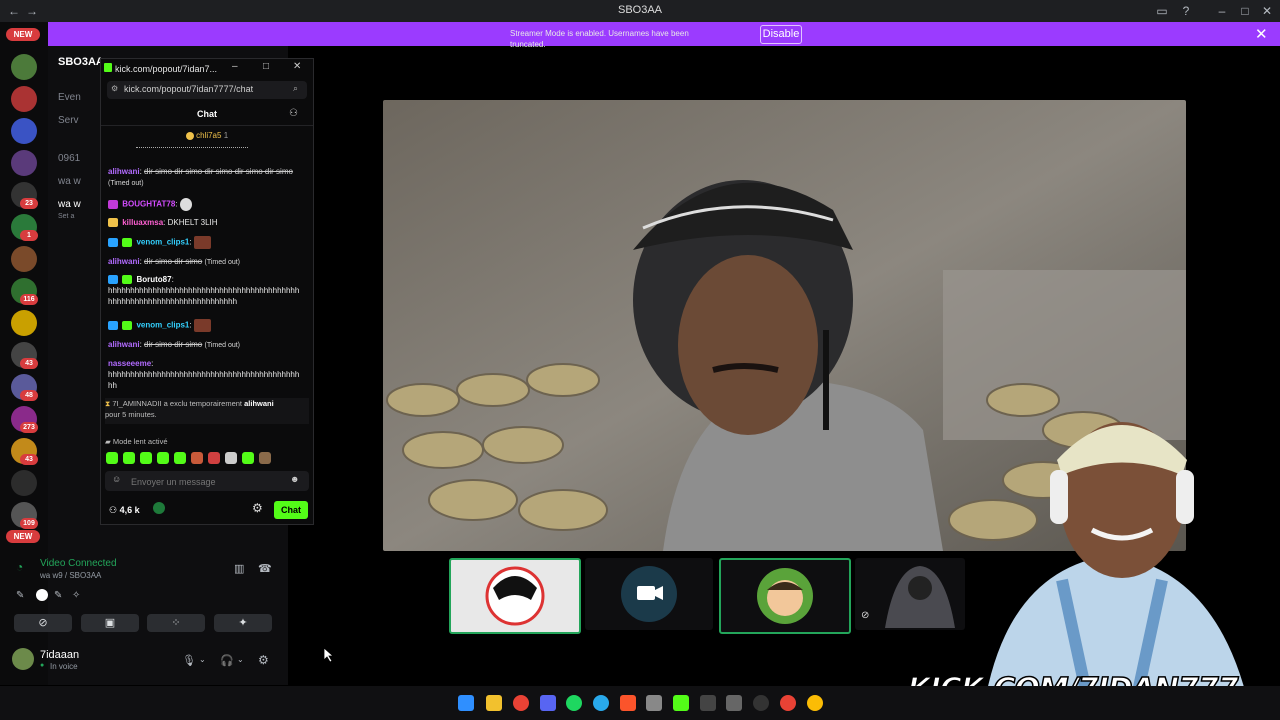 Image resolution: width=1280 pixels, height=720 pixels. Describe the element at coordinates (129, 510) in the screenshot. I see `viewer-count-value: 4,6 k` at that location.